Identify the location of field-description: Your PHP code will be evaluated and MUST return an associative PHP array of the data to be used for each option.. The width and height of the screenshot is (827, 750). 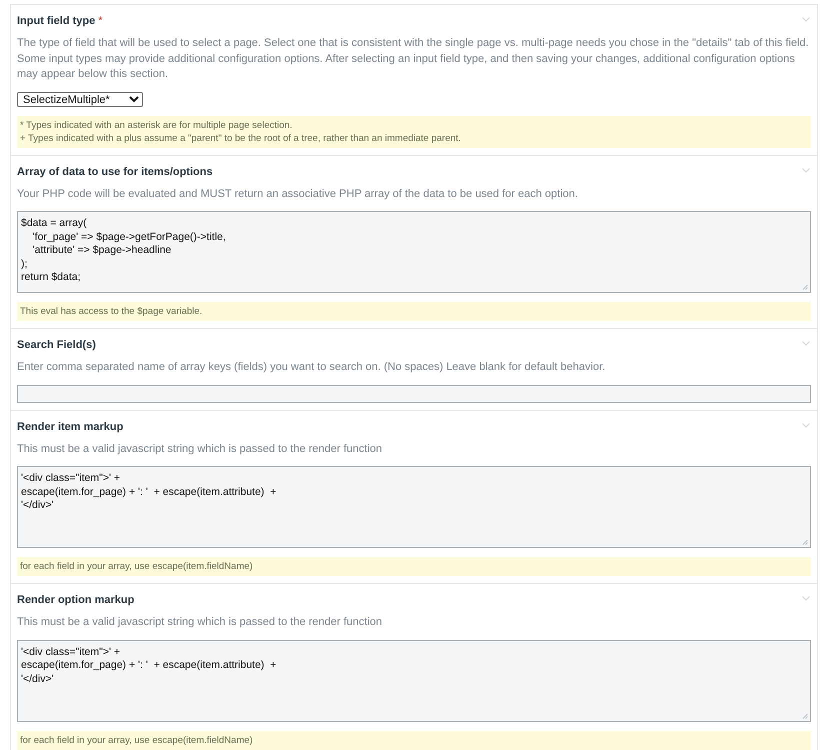
(298, 194).